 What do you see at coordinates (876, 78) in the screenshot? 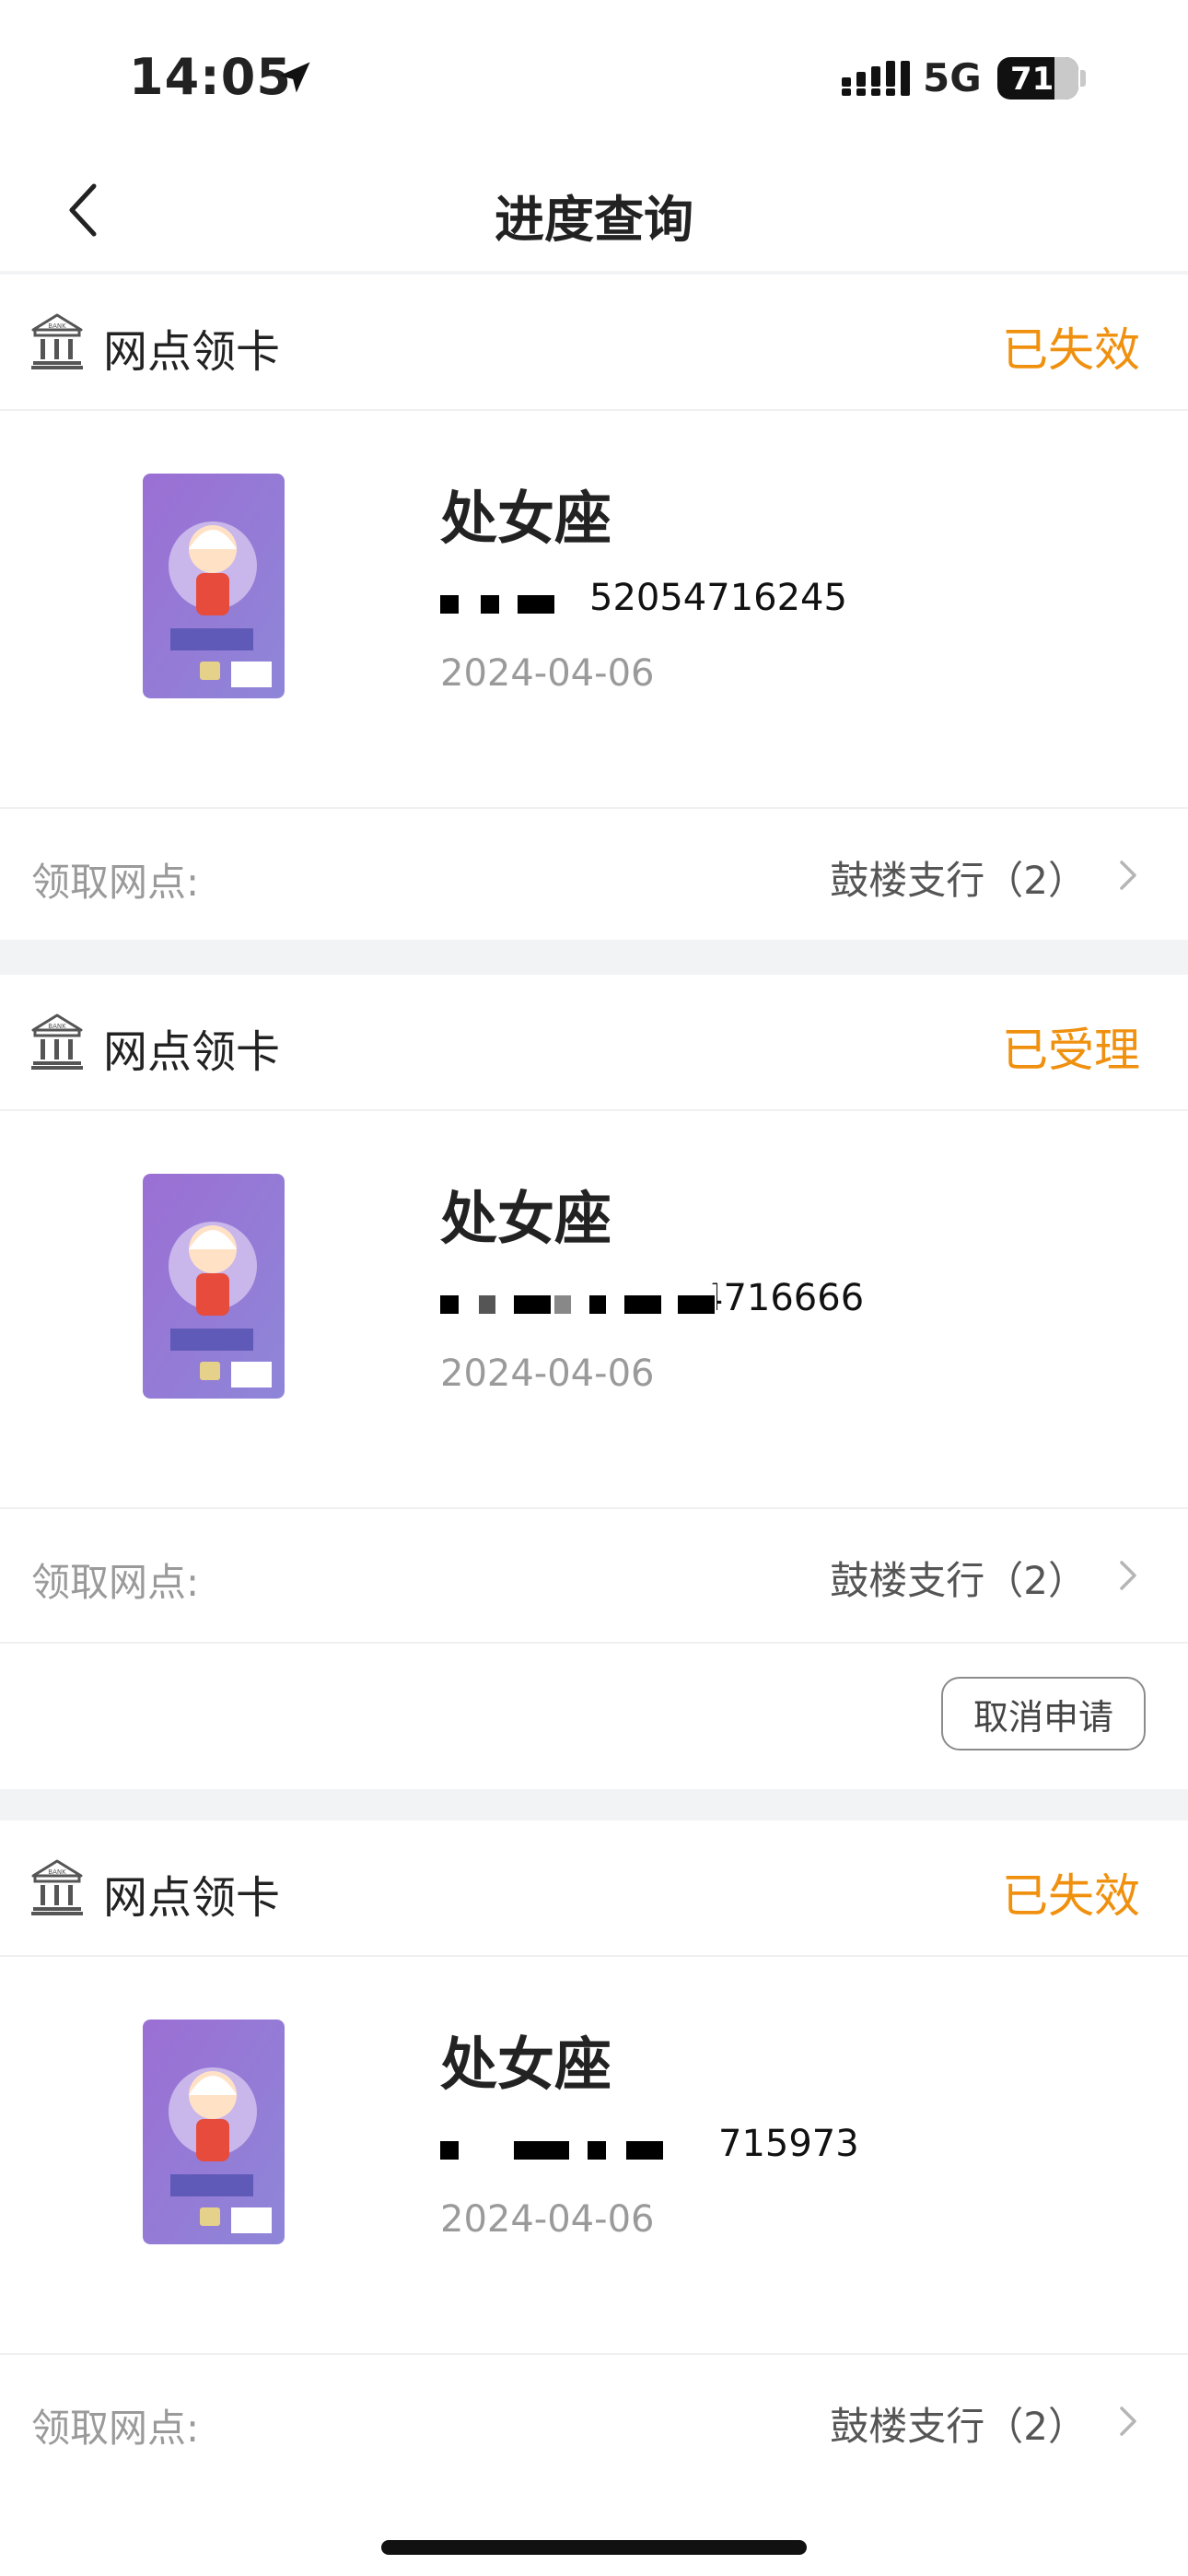
I see `signal-bars-icon` at bounding box center [876, 78].